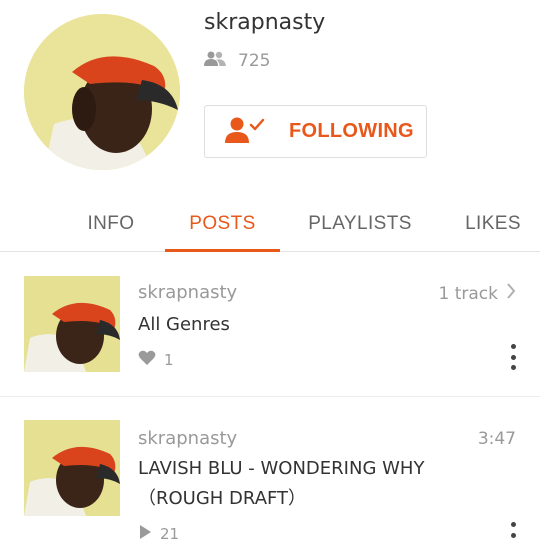  I want to click on avatar, so click(102, 92).